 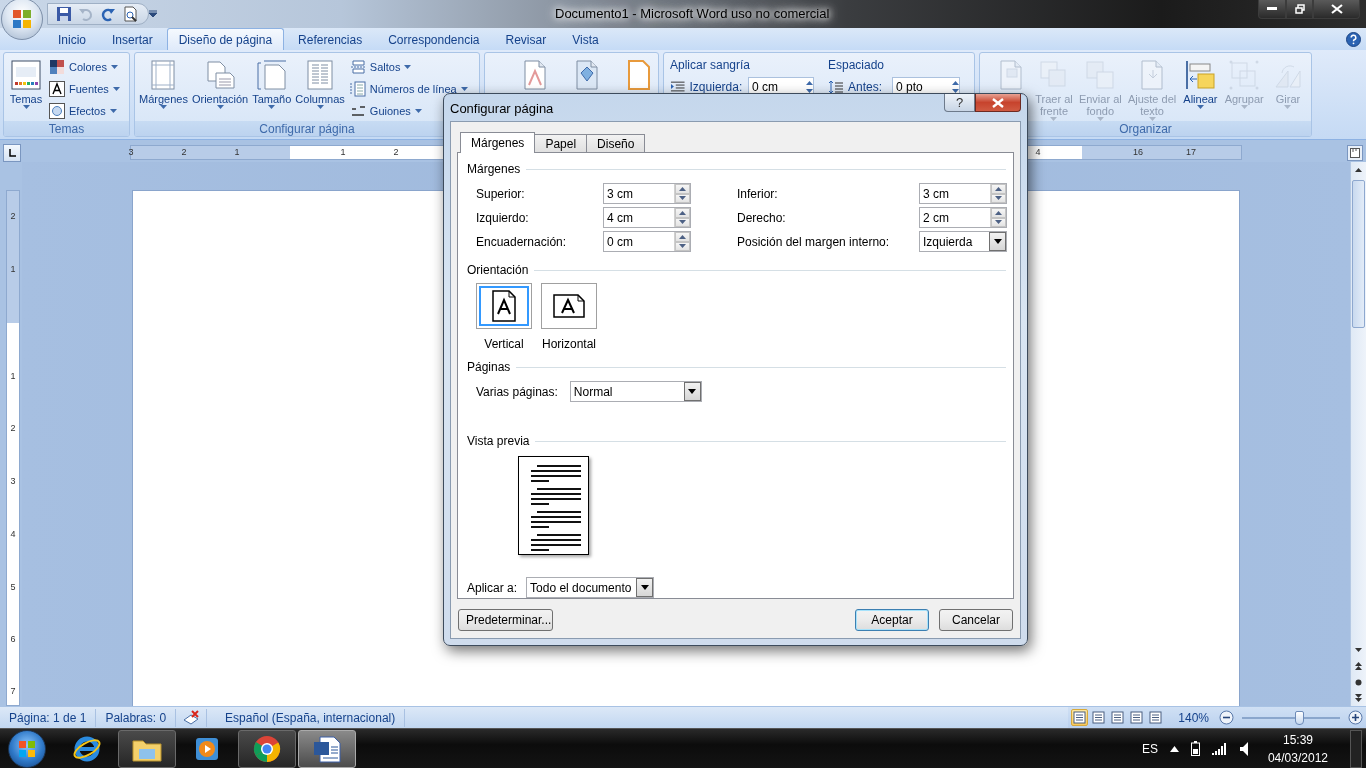 What do you see at coordinates (1200, 83) in the screenshot?
I see `ribbon-button: Alinear` at bounding box center [1200, 83].